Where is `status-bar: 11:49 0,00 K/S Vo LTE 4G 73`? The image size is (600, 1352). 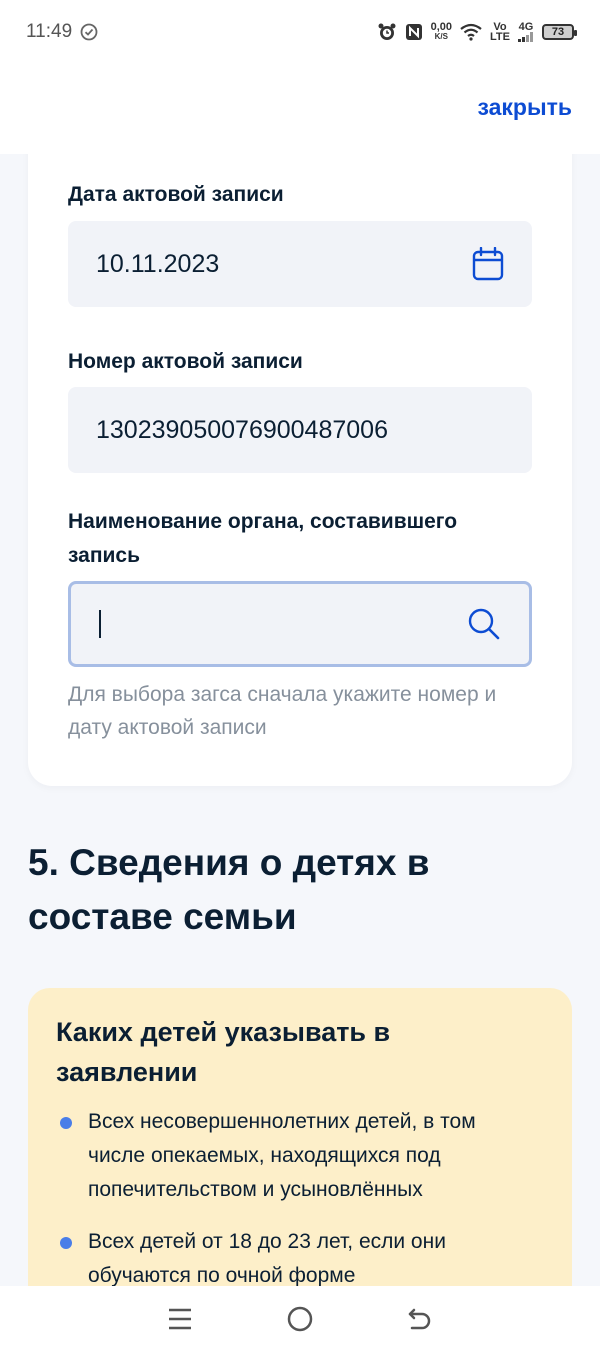 status-bar: 11:49 0,00 K/S Vo LTE 4G 73 is located at coordinates (300, 32).